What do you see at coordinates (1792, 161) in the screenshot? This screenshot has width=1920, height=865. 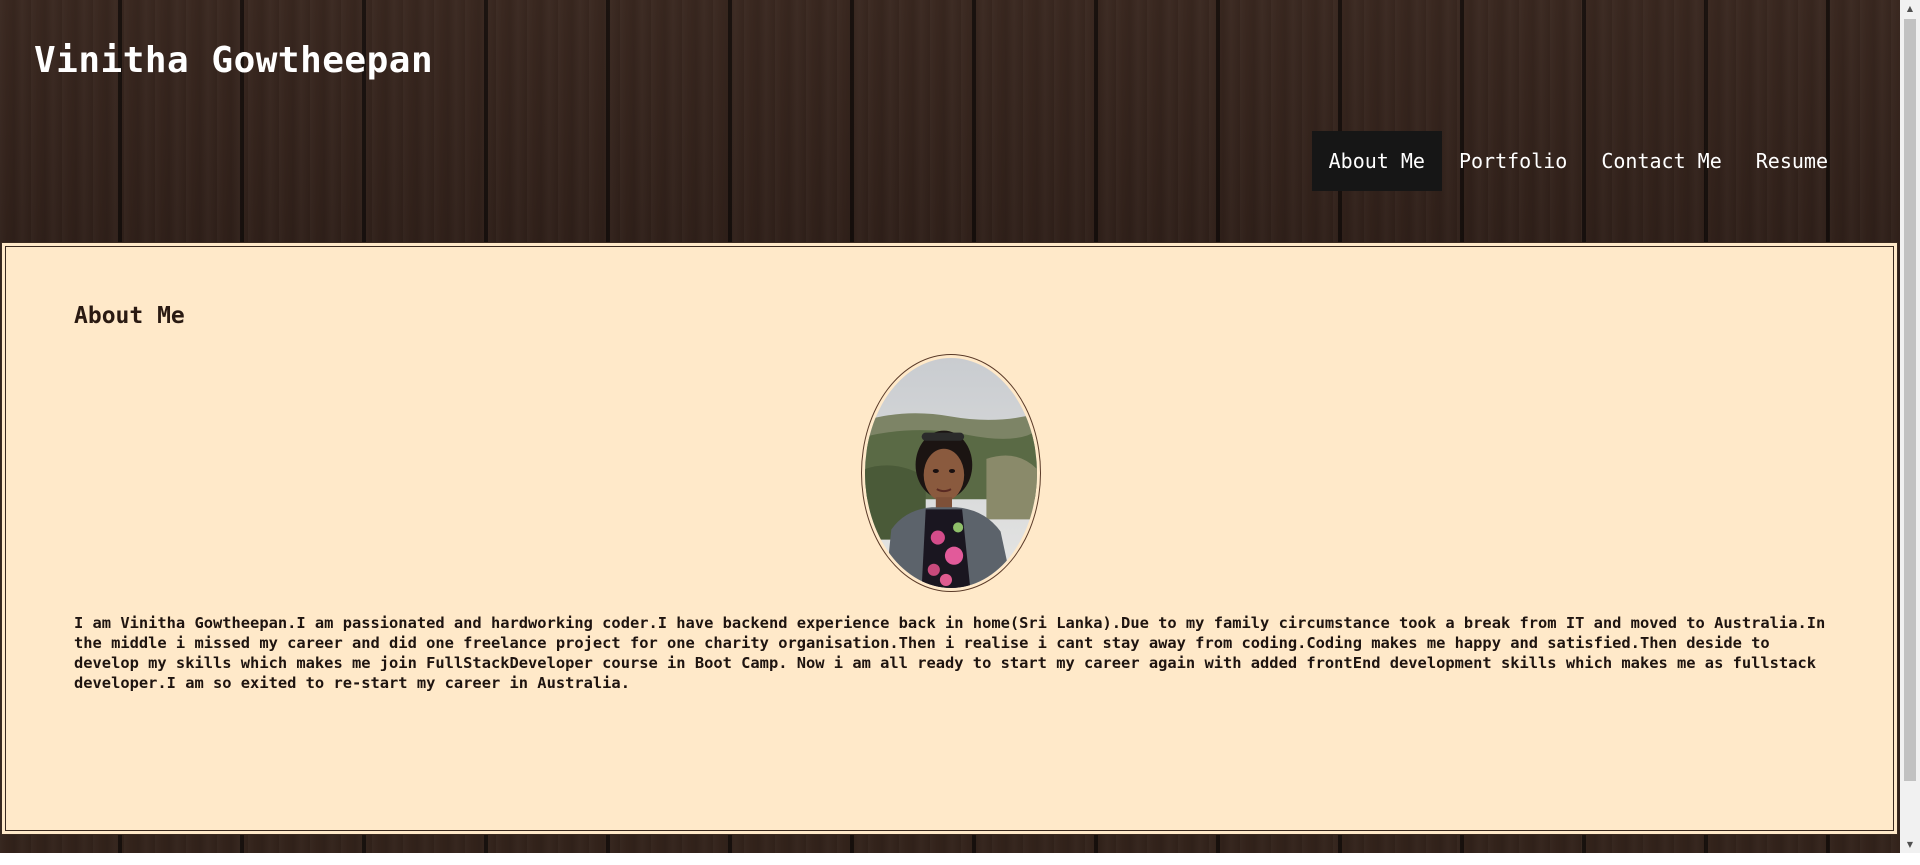 I see `nav-resume: Resume` at bounding box center [1792, 161].